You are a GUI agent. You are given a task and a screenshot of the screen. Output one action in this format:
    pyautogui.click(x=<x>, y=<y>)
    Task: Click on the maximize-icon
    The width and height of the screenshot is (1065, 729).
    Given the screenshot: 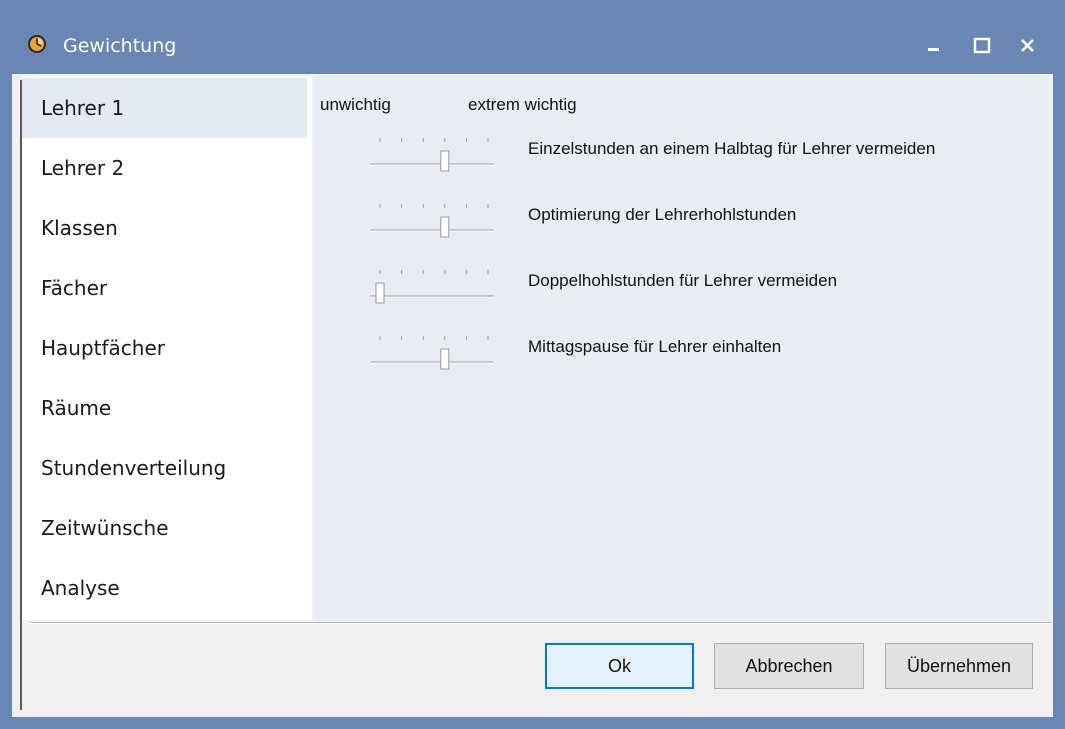 What is the action you would take?
    pyautogui.click(x=982, y=45)
    